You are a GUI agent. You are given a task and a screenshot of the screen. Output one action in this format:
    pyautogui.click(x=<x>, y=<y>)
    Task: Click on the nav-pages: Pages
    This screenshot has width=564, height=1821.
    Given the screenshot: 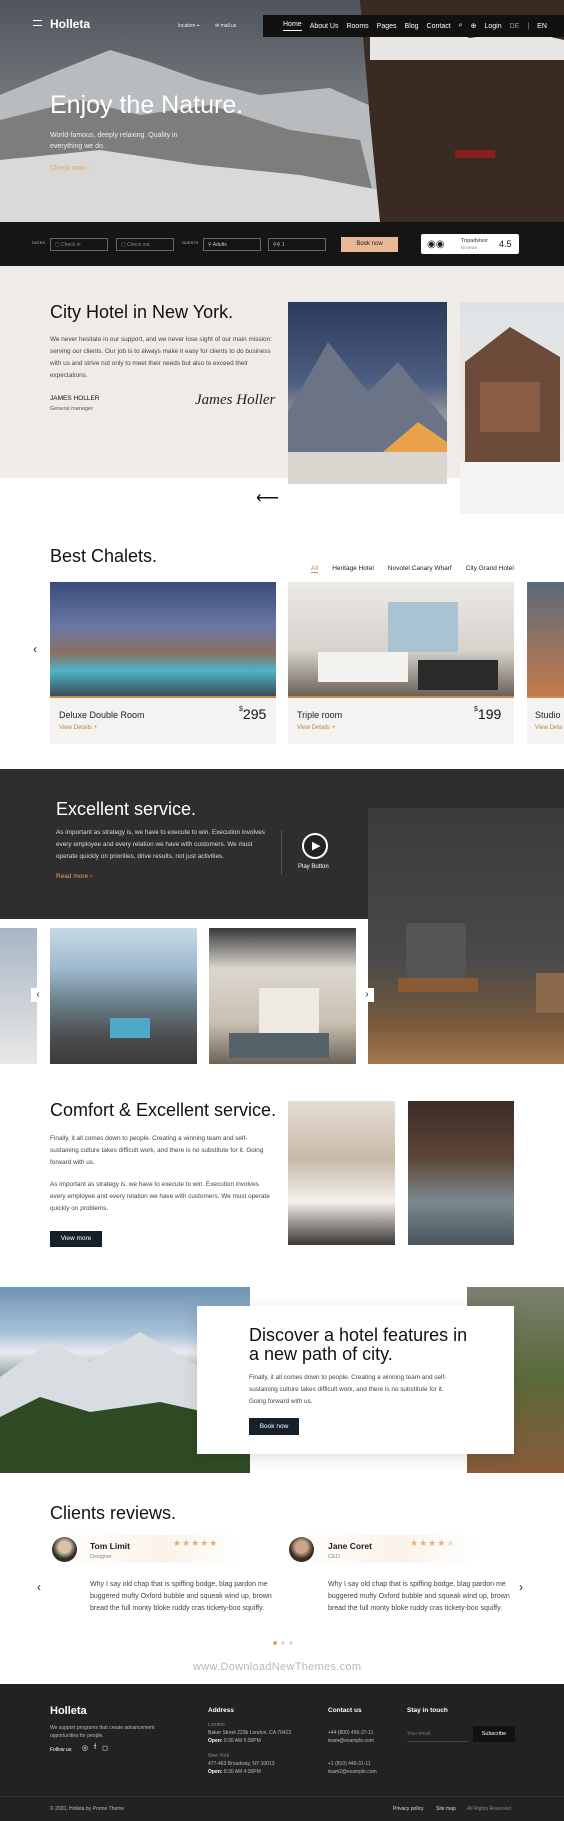 What is the action you would take?
    pyautogui.click(x=387, y=26)
    